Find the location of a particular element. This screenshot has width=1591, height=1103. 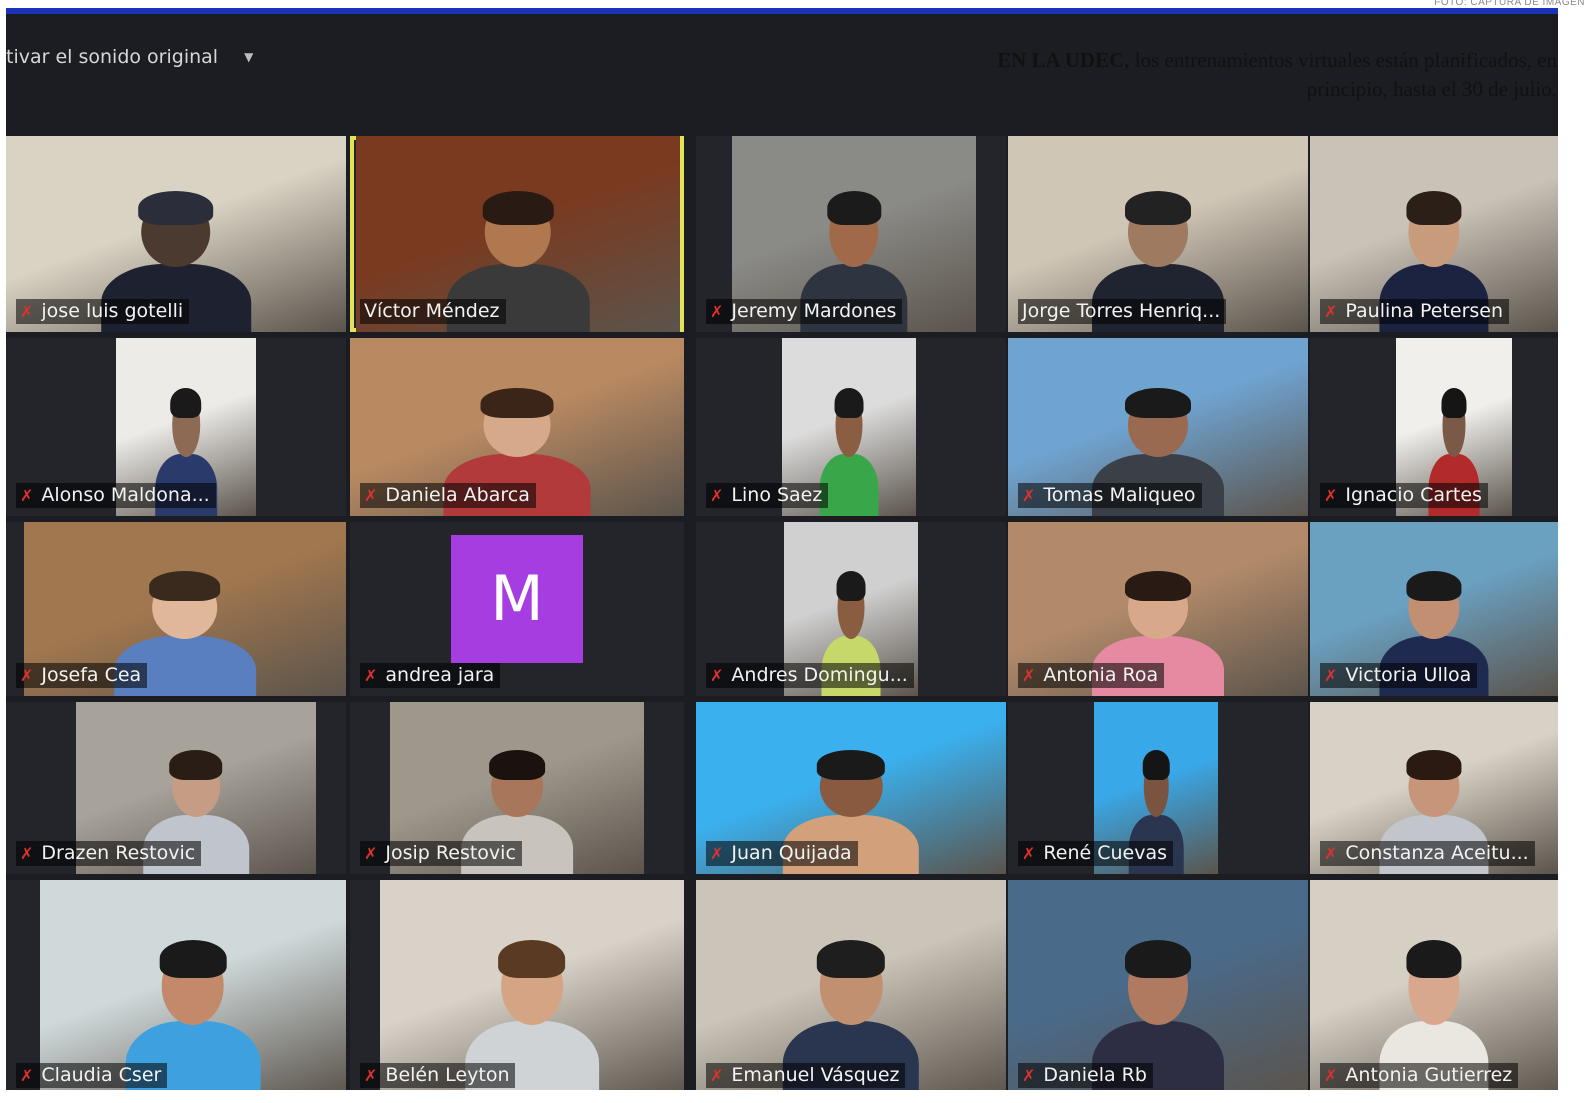

participant-name: Drazen Restovic is located at coordinates (118, 853).